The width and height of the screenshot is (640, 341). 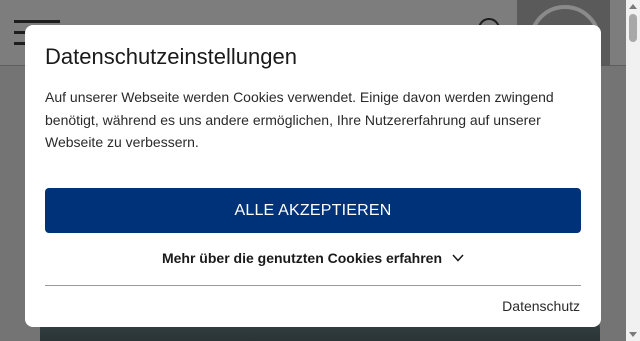 What do you see at coordinates (171, 56) in the screenshot?
I see `dialog-title: Datenschutzeinstellungen` at bounding box center [171, 56].